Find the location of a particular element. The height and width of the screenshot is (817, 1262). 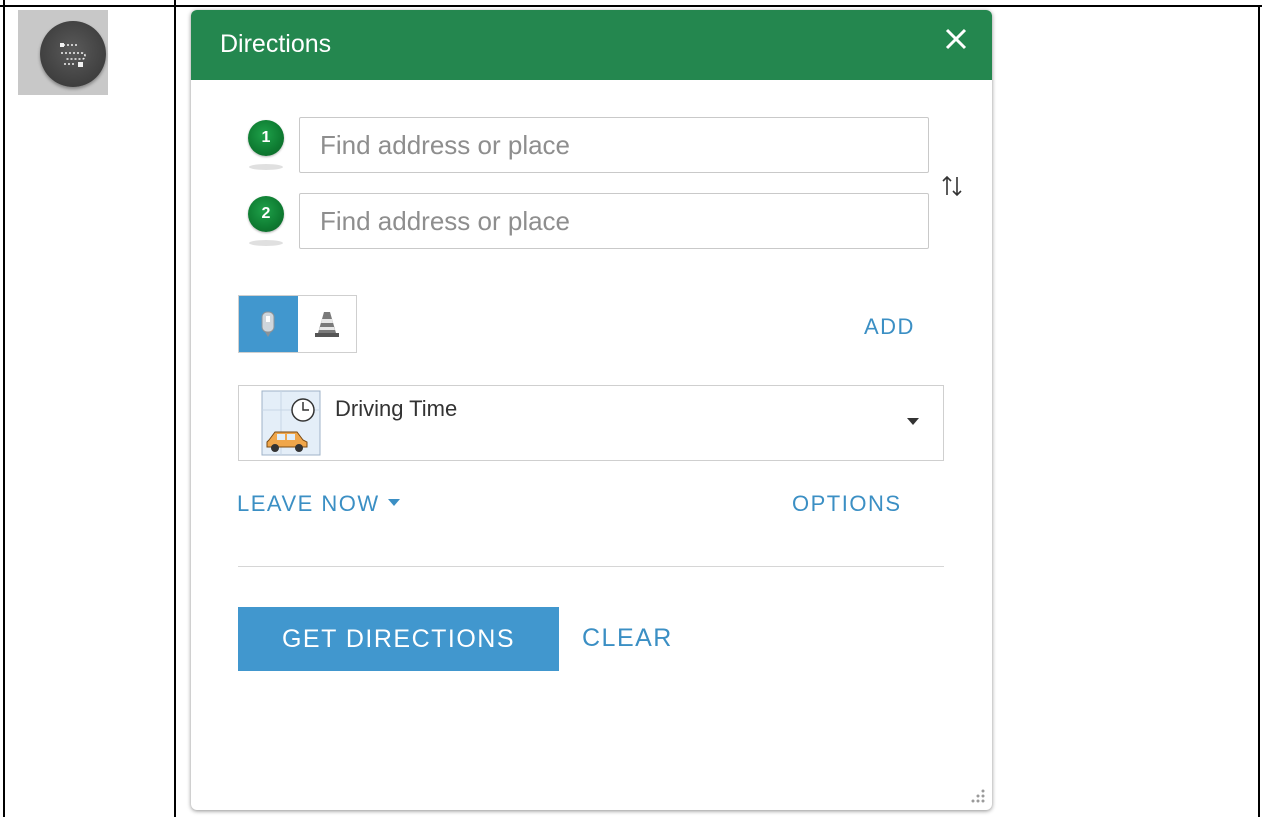

close-icon is located at coordinates (956, 39).